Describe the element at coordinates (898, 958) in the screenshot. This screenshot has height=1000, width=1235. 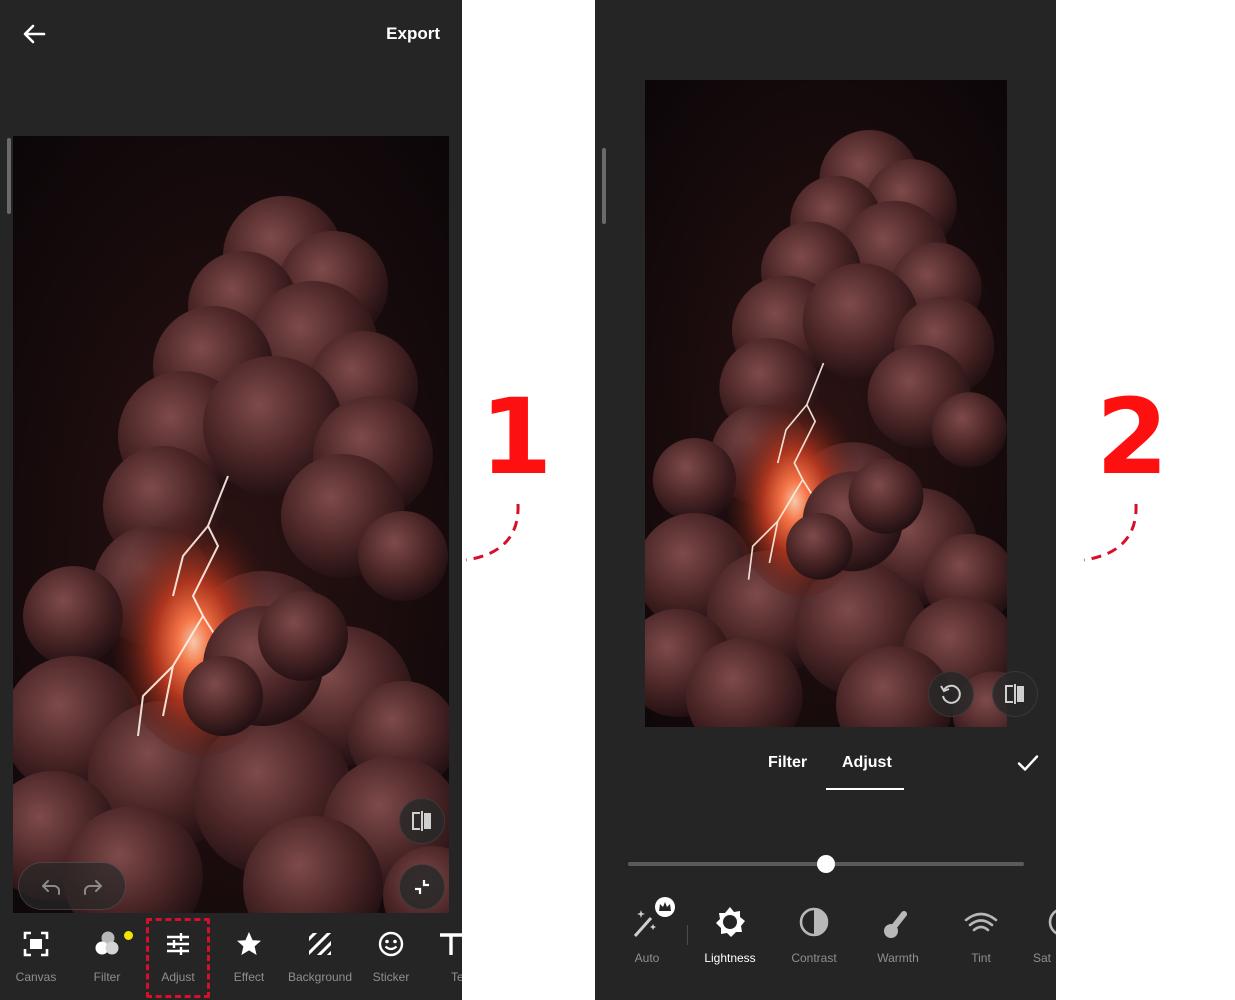
I see `tool-label: Warmth` at that location.